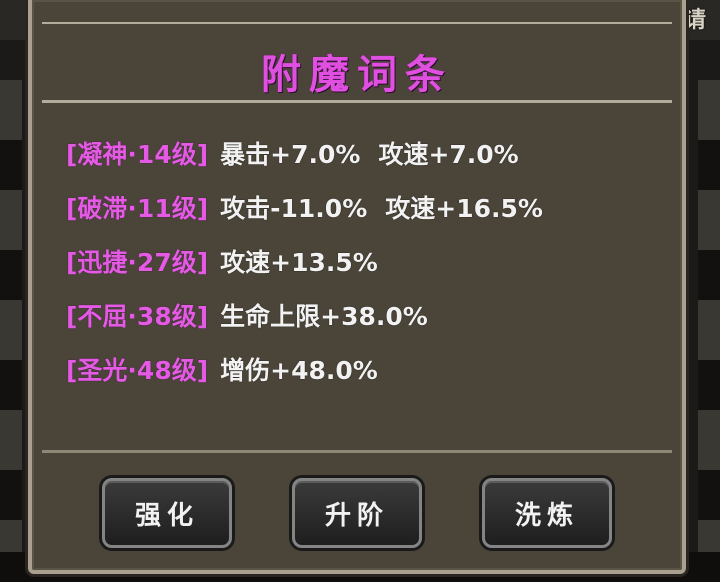 This screenshot has height=582, width=720. Describe the element at coordinates (709, 330) in the screenshot. I see `background-right-strip` at that location.